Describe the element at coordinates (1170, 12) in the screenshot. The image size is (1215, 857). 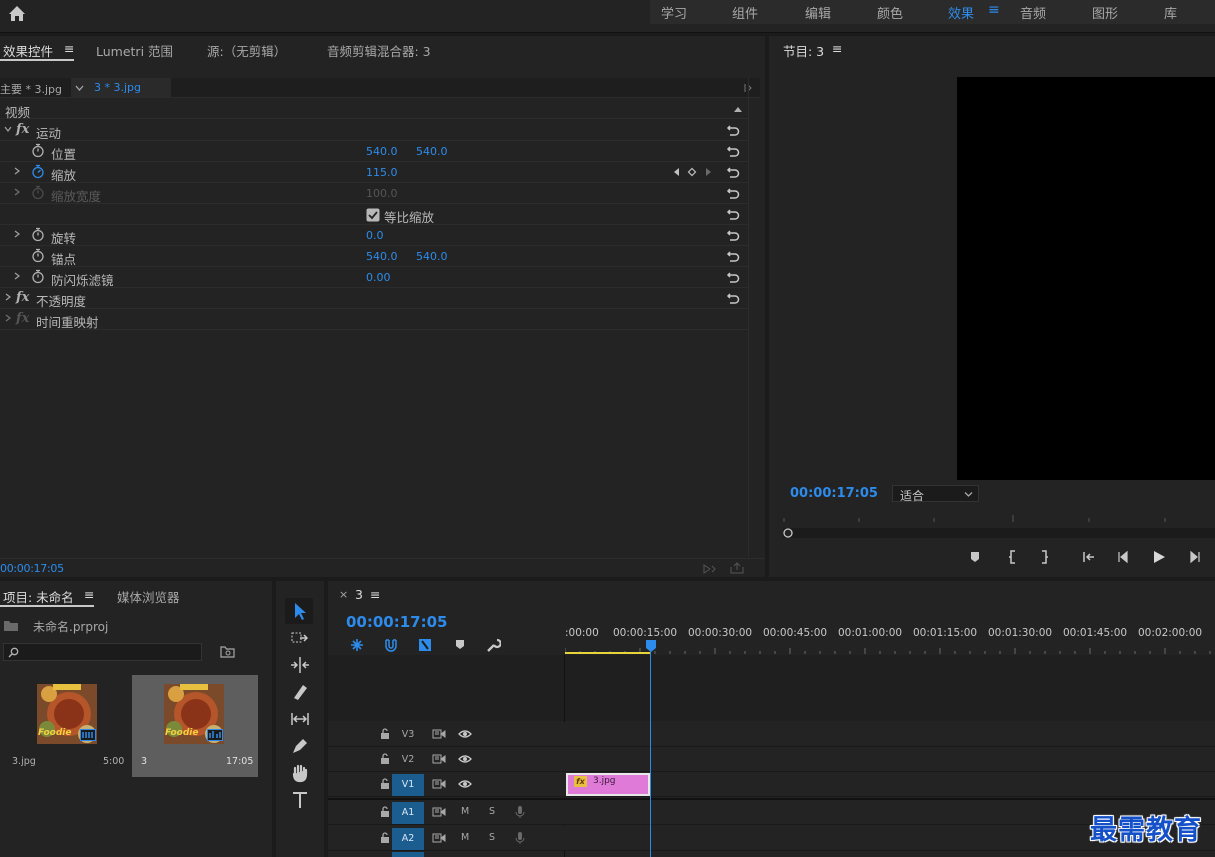
I see `workspace-libraries: 库` at that location.